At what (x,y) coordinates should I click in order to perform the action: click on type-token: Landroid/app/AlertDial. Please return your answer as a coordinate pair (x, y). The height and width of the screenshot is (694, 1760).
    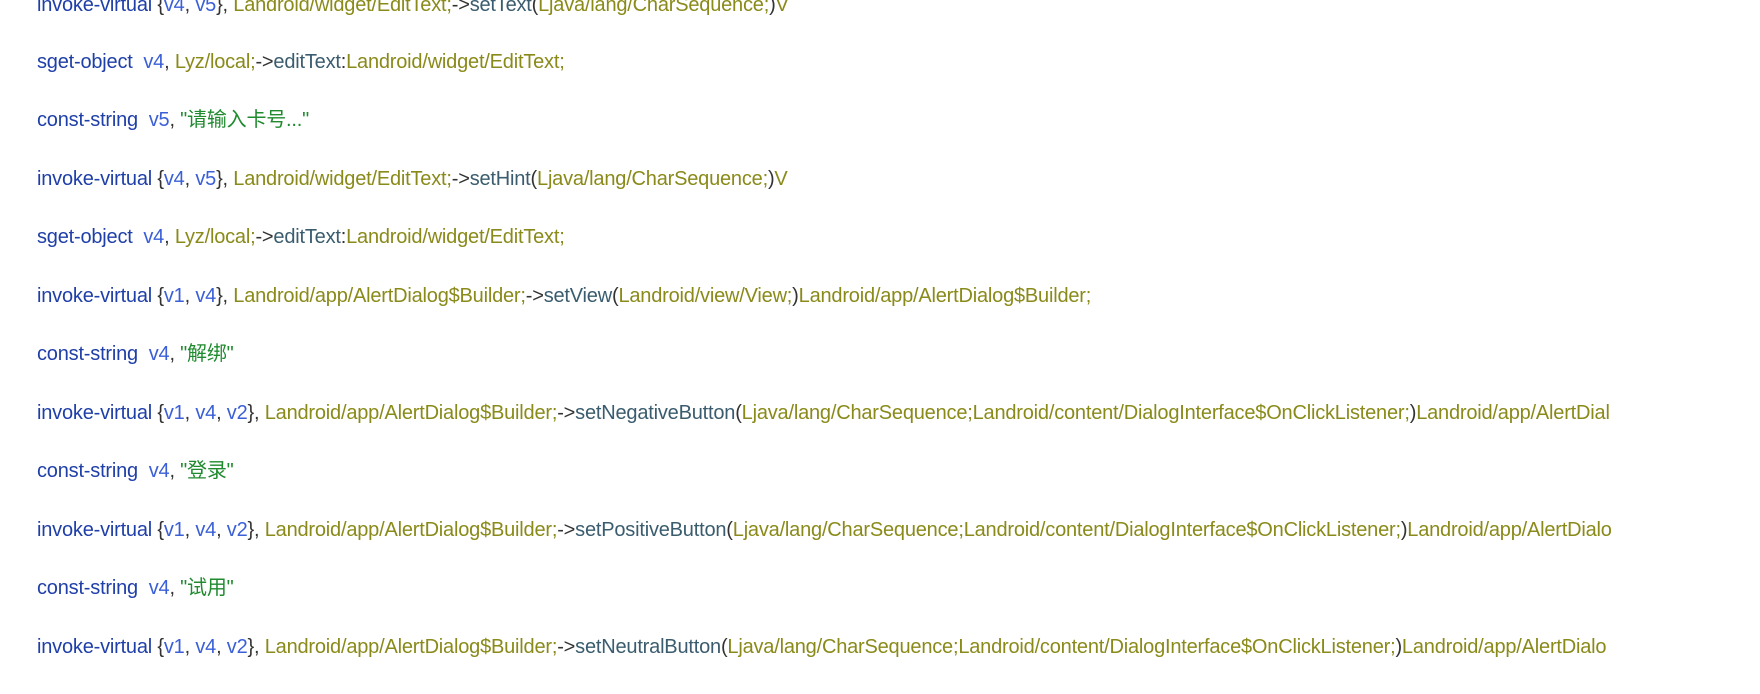
    Looking at the image, I should click on (1513, 413).